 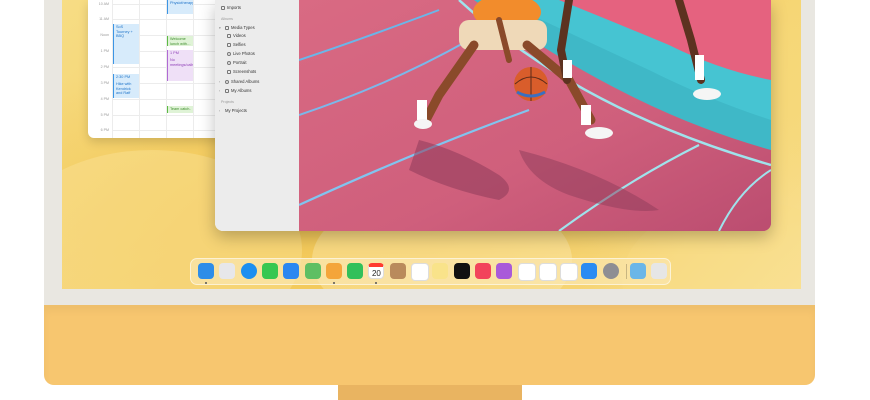 I want to click on sidebar-item-selfies: Selfies, so click(x=236, y=44).